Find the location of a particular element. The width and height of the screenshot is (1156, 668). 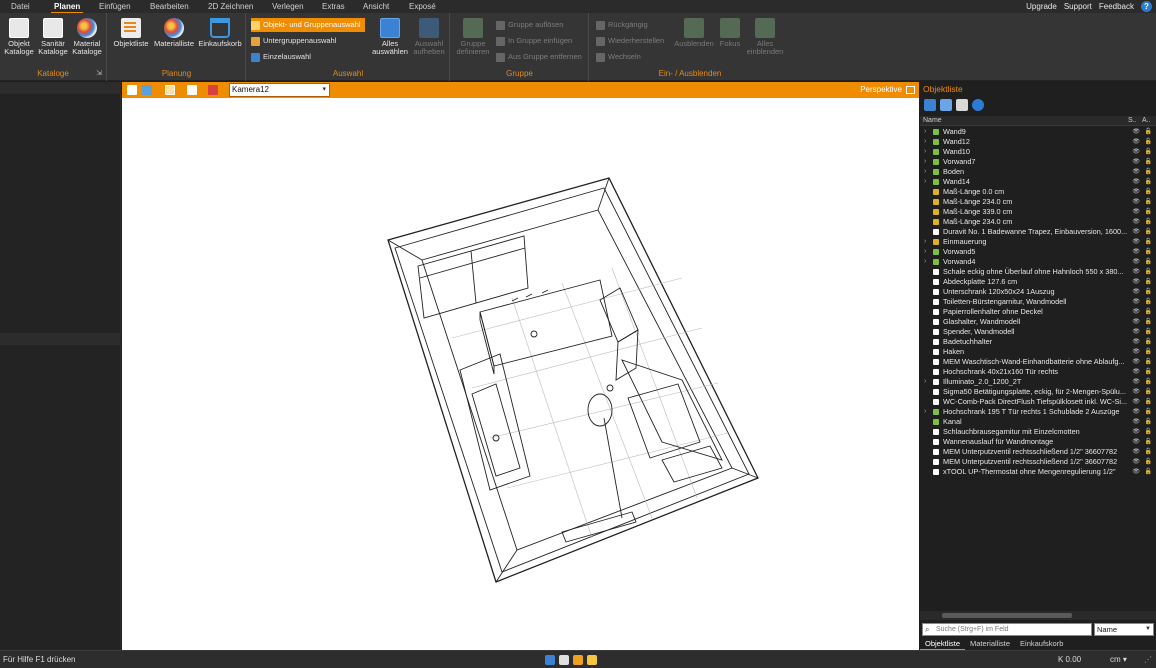

menu-expose: Exposé is located at coordinates (422, 6).